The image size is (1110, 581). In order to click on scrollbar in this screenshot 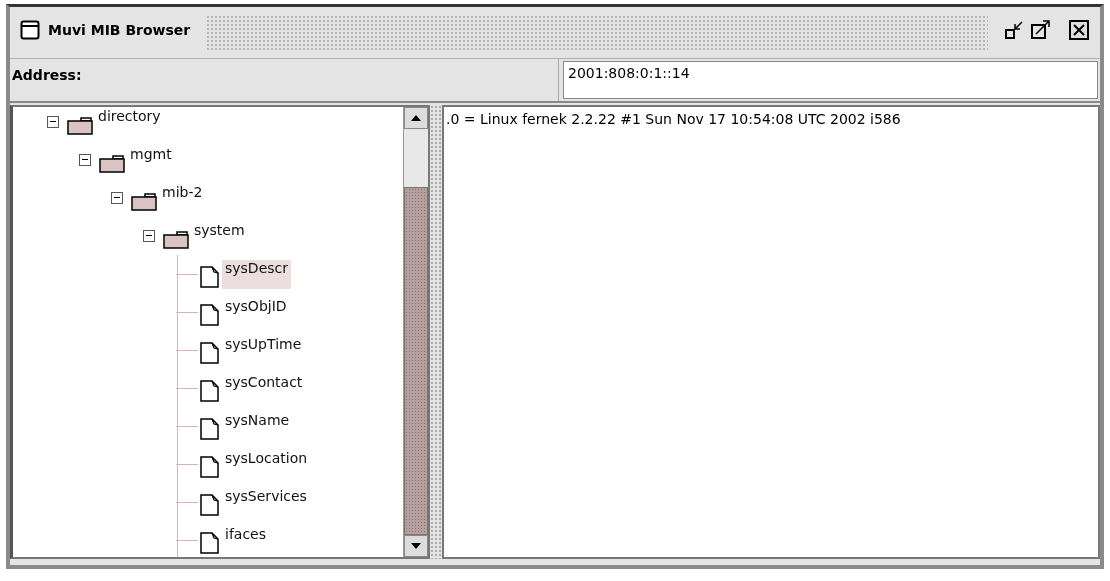, I will do `click(415, 332)`.